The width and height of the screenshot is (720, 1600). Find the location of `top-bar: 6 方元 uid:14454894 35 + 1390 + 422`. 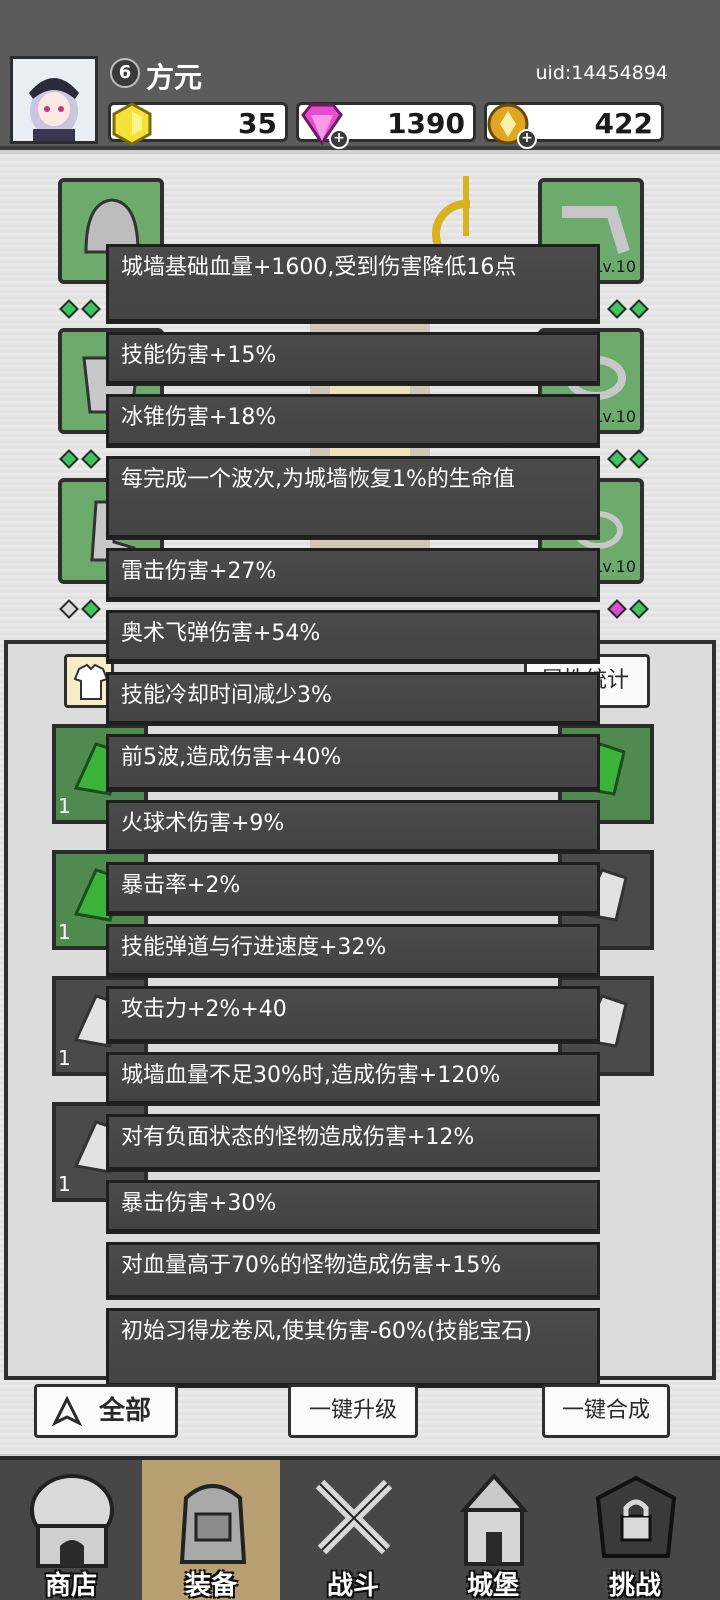

top-bar: 6 方元 uid:14454894 35 + 1390 + 422 is located at coordinates (360, 75).